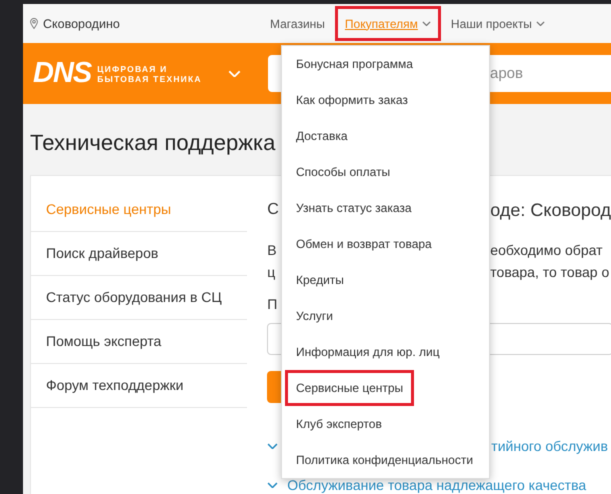 The width and height of the screenshot is (611, 494). I want to click on menu-item: Услуги, so click(314, 316).